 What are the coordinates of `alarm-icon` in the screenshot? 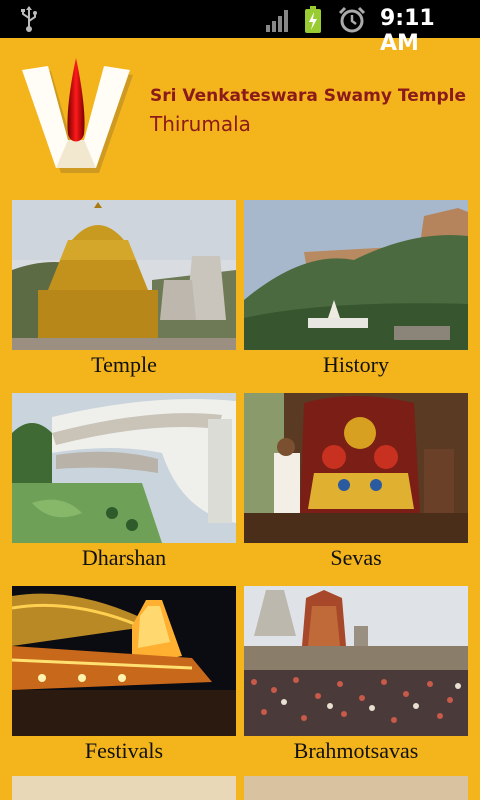 It's located at (352, 19).